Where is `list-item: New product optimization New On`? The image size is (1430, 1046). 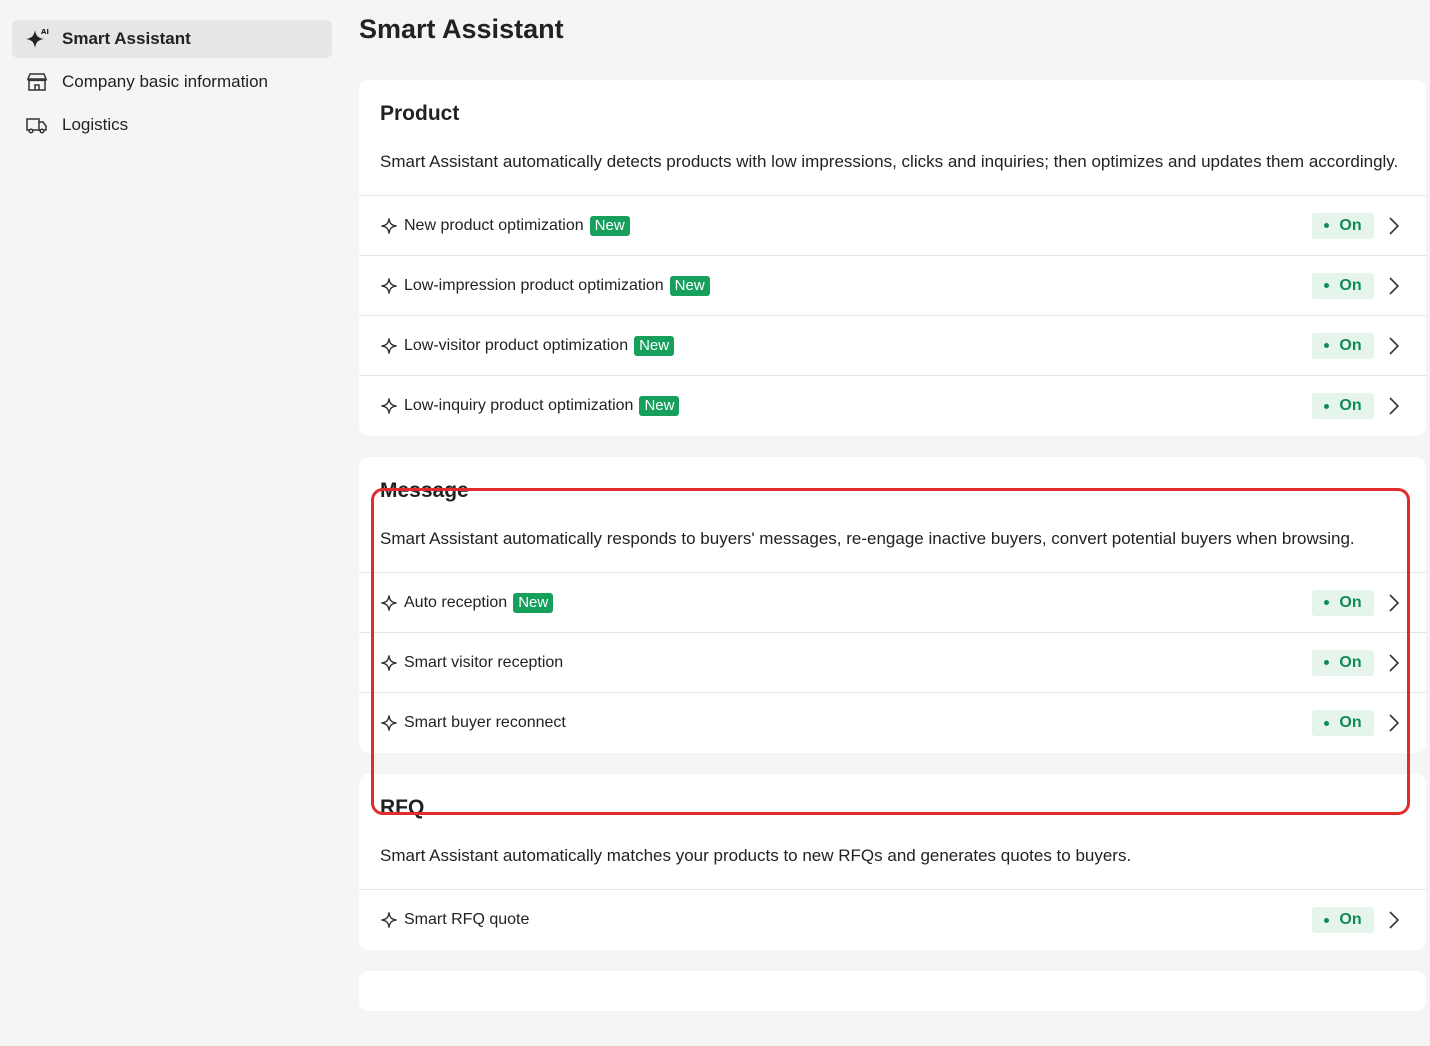
list-item: New product optimization New On is located at coordinates (892, 226).